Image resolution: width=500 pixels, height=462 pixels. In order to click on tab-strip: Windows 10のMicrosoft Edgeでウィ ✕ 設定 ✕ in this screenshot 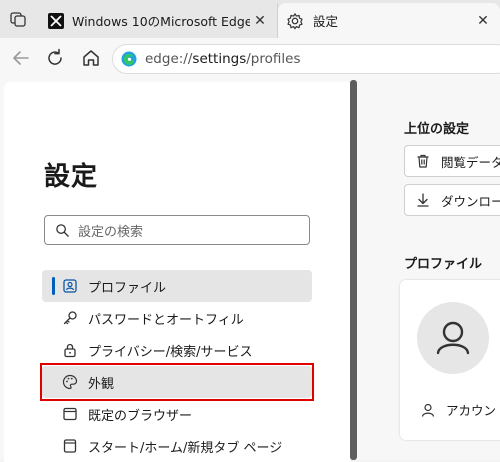, I will do `click(250, 19)`.